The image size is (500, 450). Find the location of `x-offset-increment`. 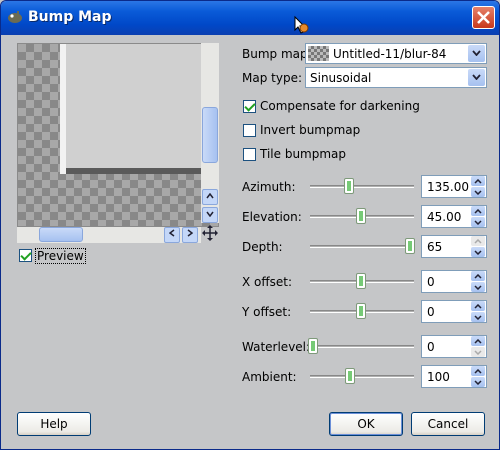

x-offset-increment is located at coordinates (478, 276).